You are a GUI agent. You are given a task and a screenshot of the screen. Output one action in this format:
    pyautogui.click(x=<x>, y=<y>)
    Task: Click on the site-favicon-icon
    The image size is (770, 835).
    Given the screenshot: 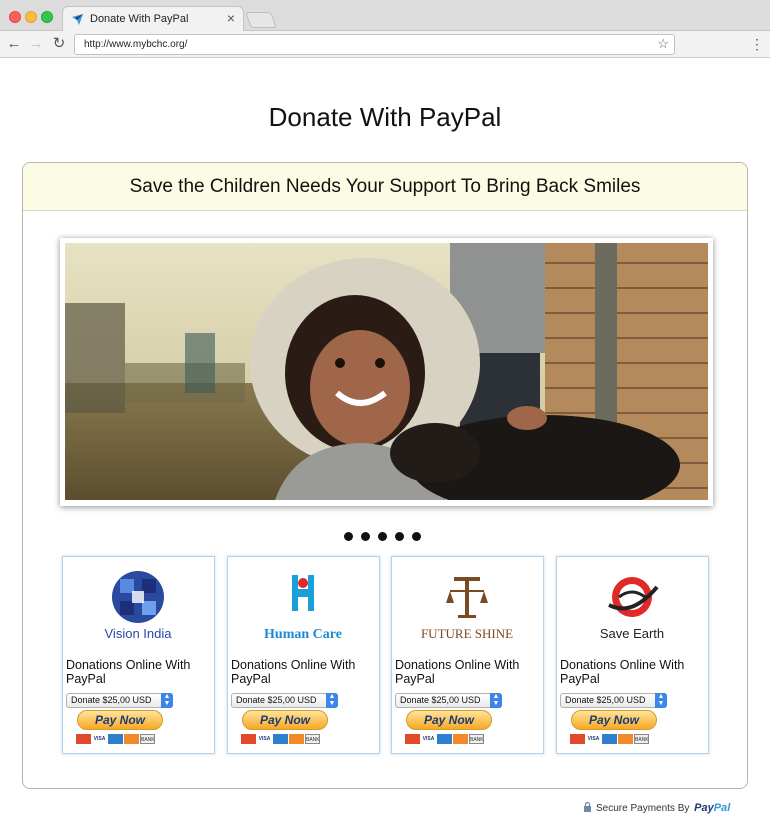 What is the action you would take?
    pyautogui.click(x=77, y=19)
    